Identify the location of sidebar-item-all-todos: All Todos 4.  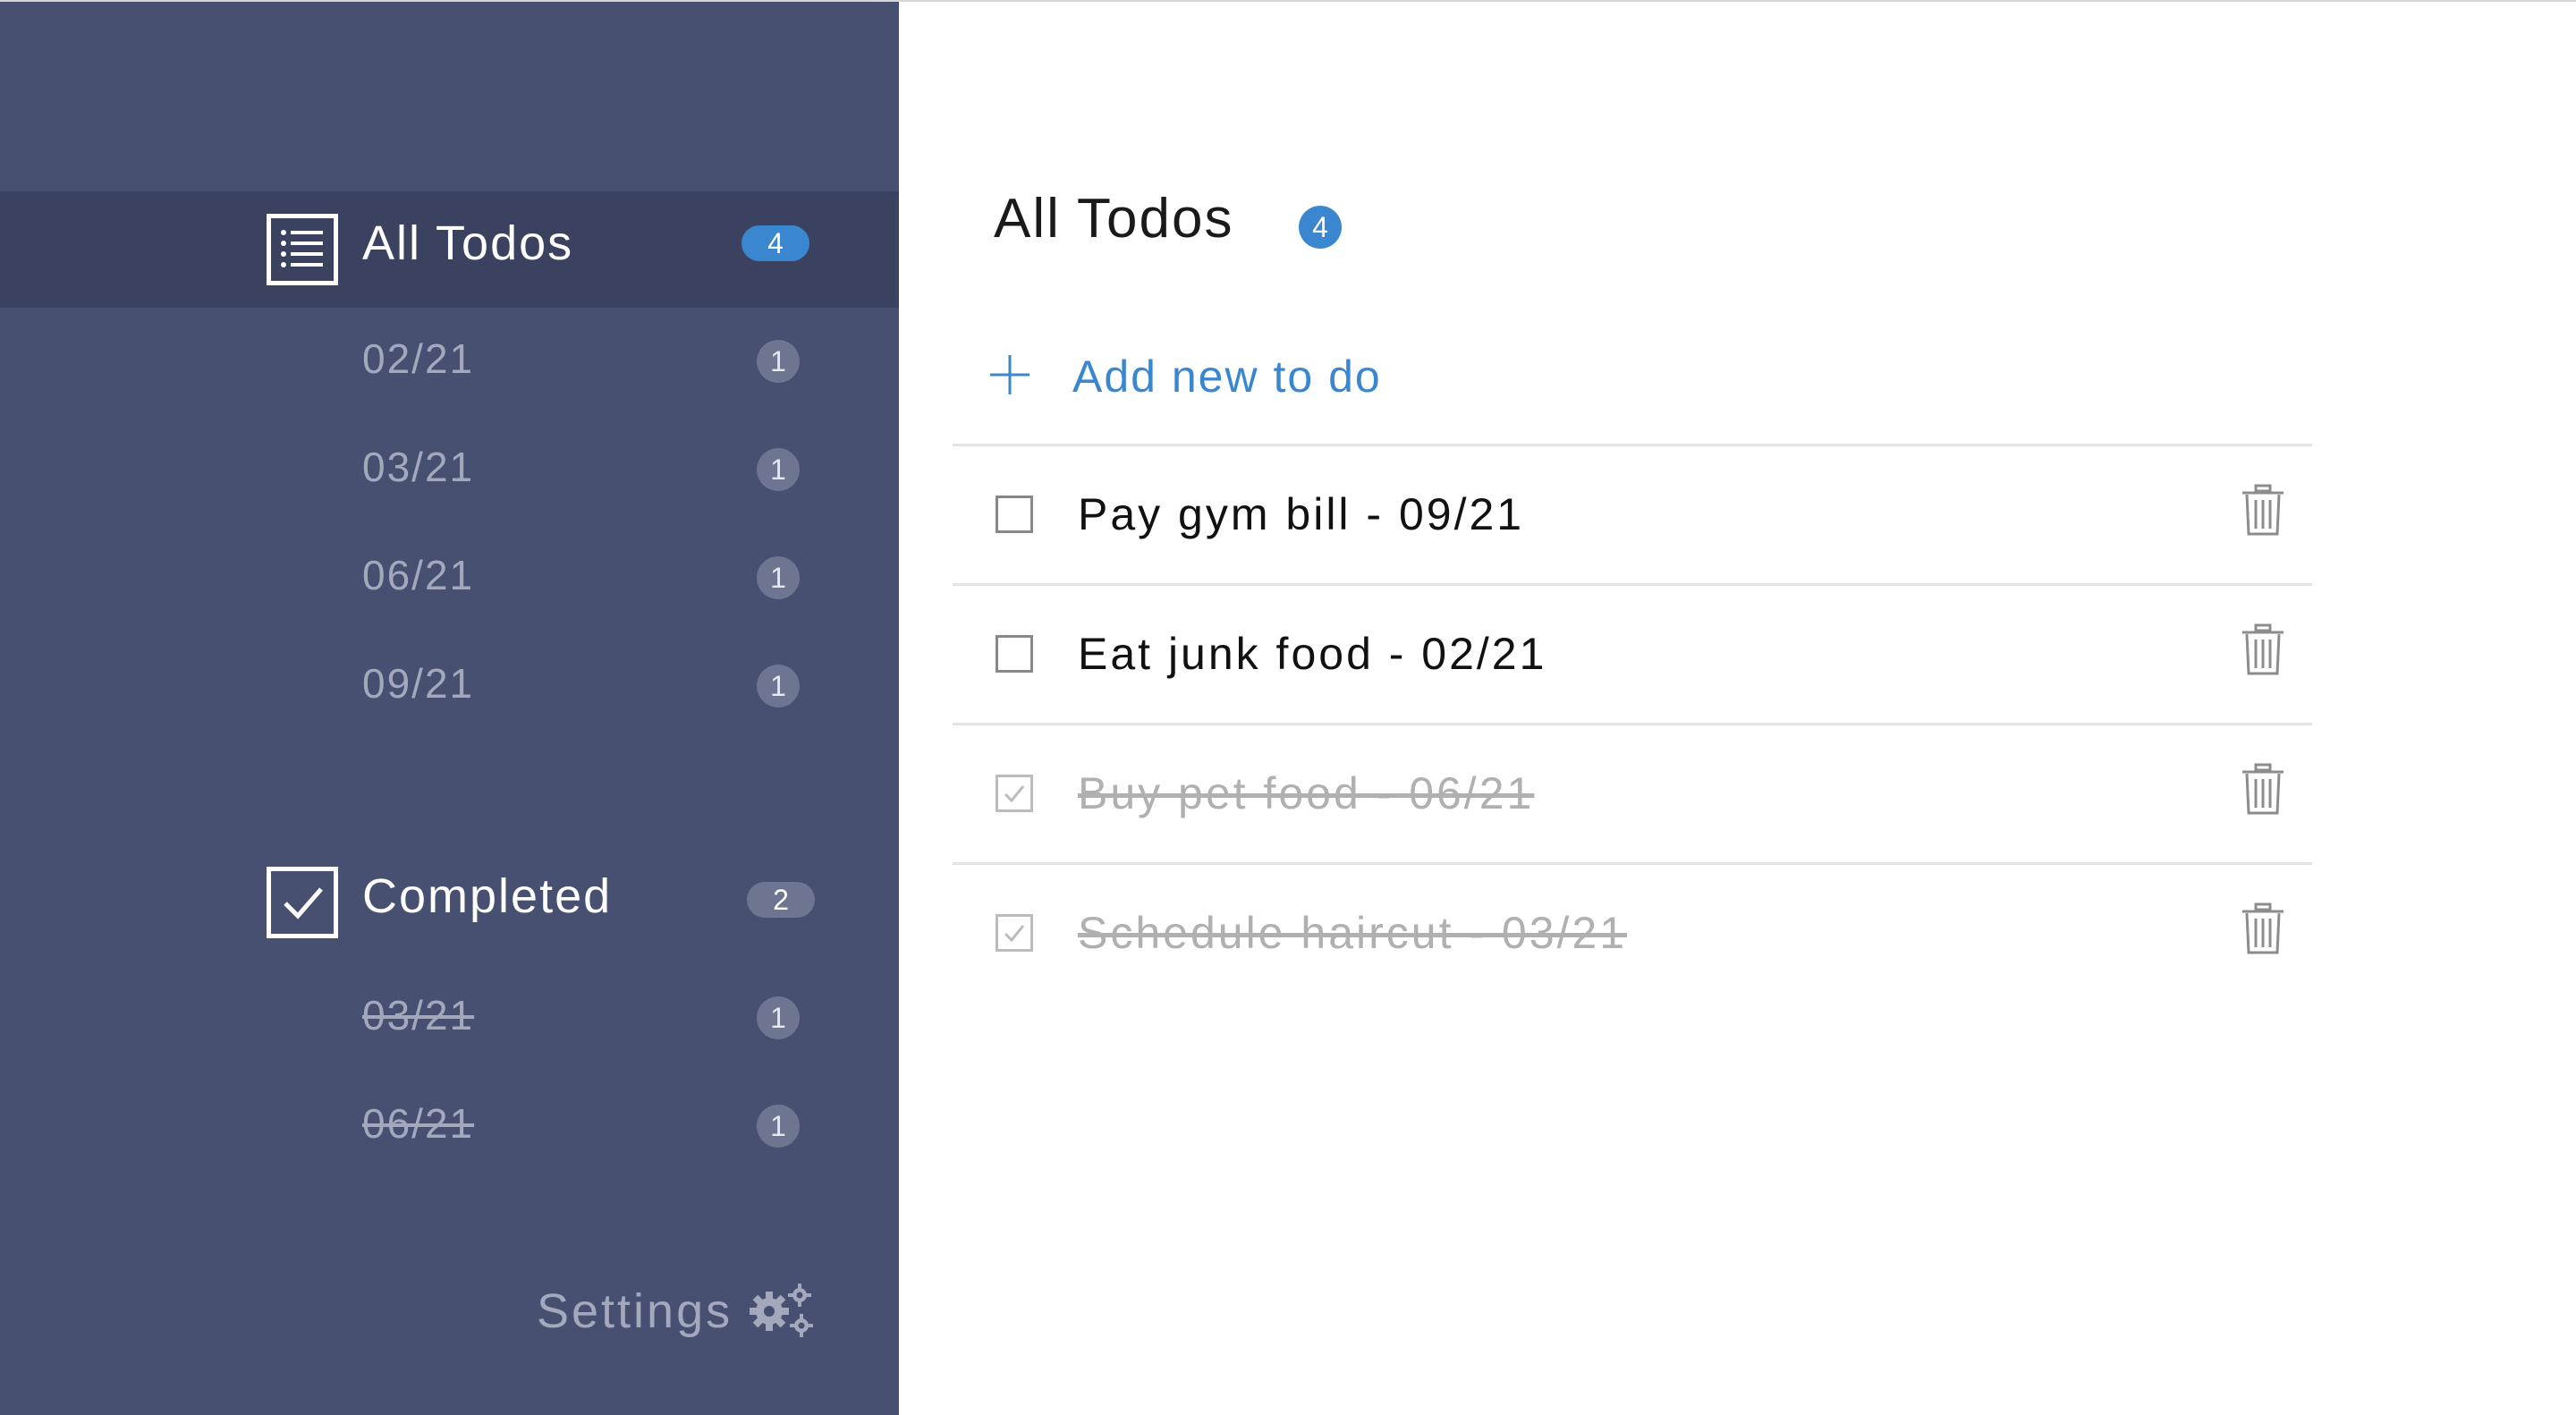
(449, 250).